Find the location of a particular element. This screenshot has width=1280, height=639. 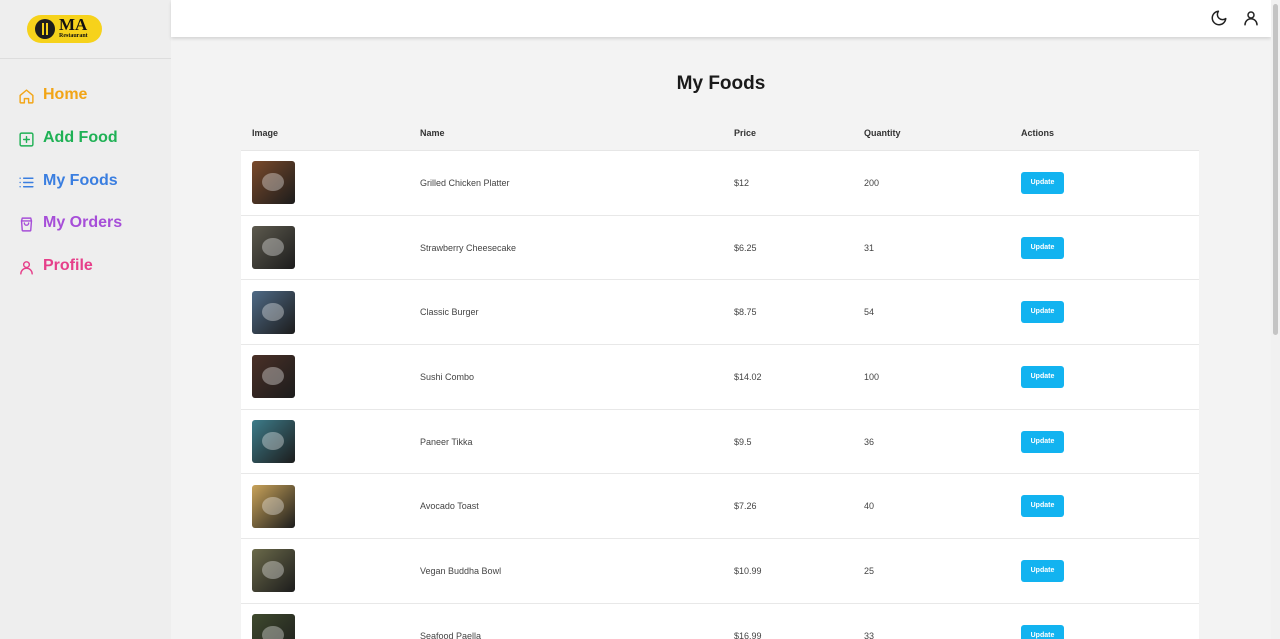

food-name: Sushi Combo is located at coordinates (447, 376).